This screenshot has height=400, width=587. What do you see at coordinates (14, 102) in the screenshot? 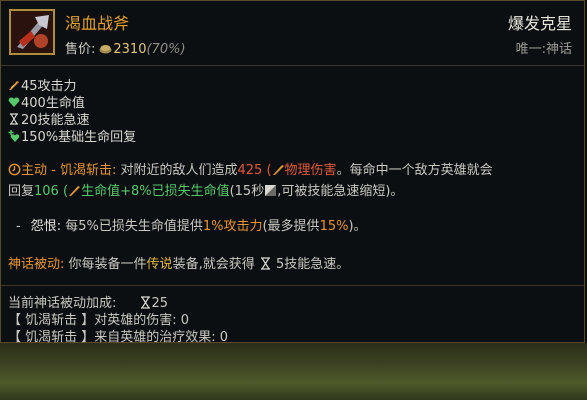
I see `health-icon` at bounding box center [14, 102].